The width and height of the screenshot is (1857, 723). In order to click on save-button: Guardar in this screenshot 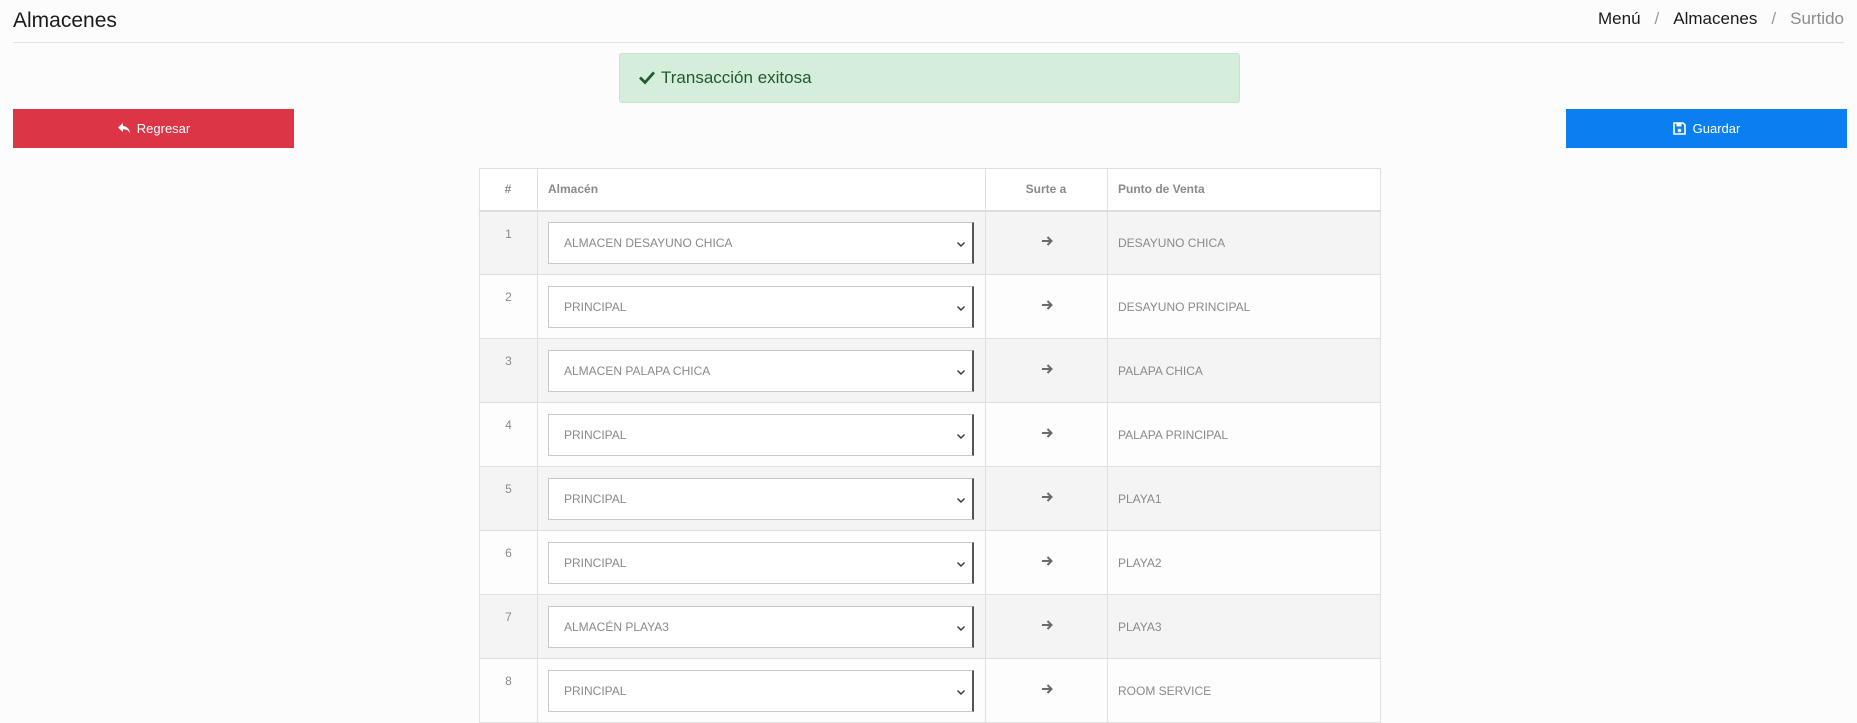, I will do `click(1706, 128)`.